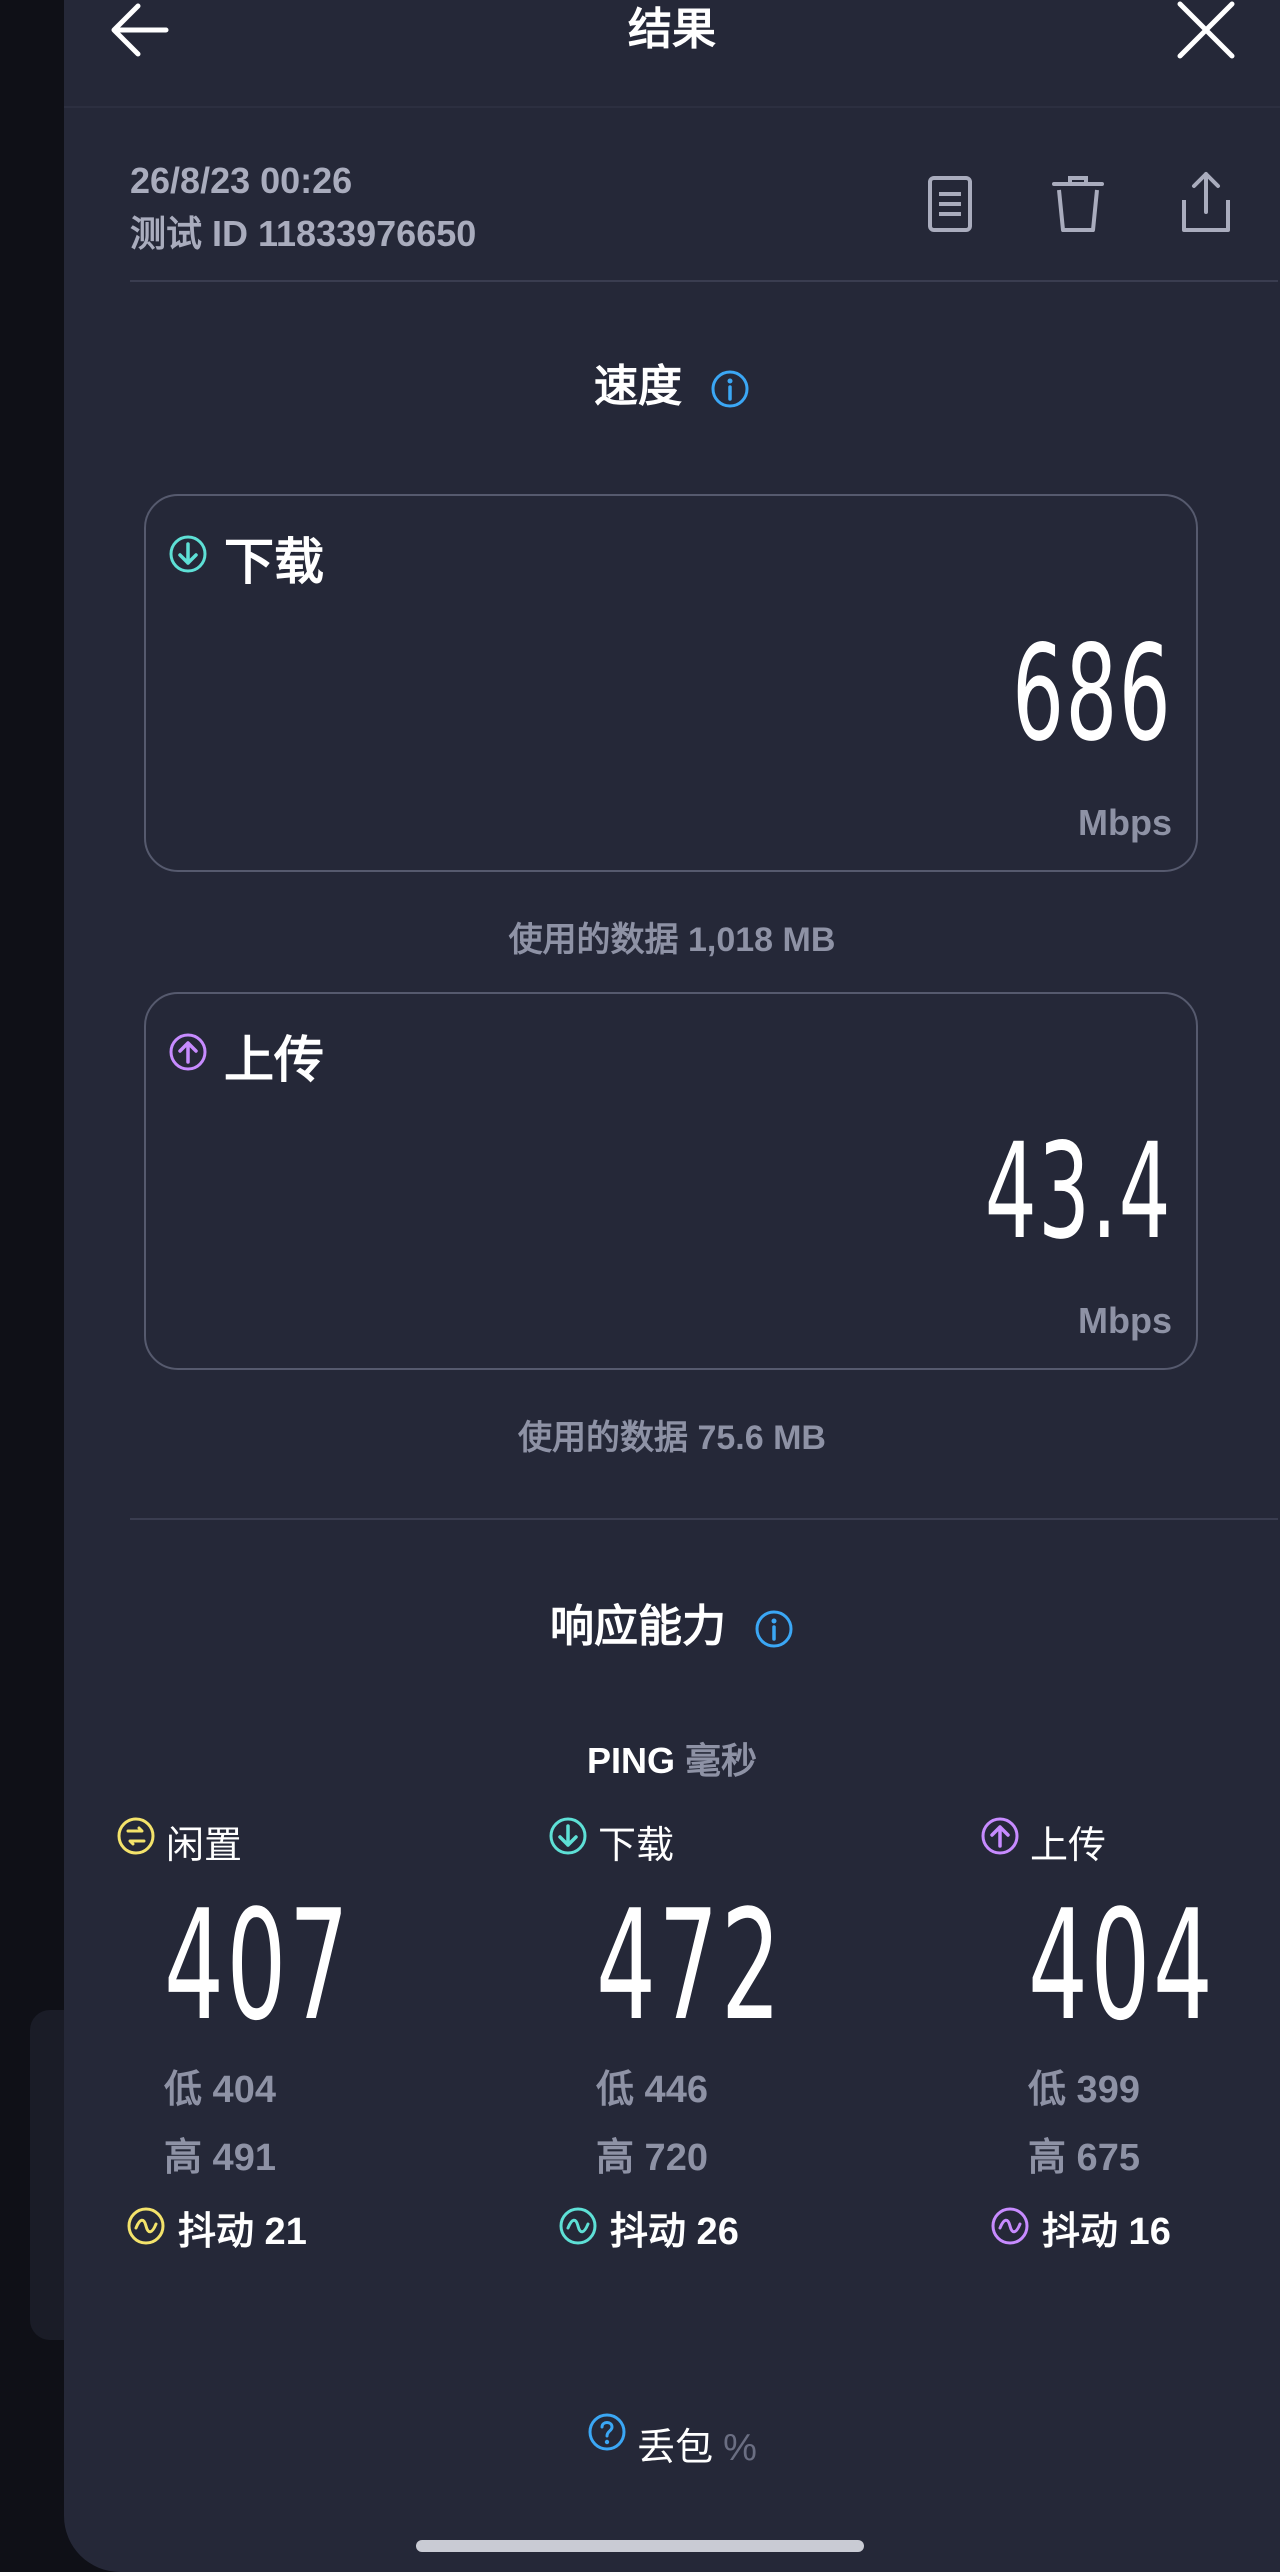 Image resolution: width=1280 pixels, height=2572 pixels. I want to click on packet-loss-value: %, so click(740, 2448).